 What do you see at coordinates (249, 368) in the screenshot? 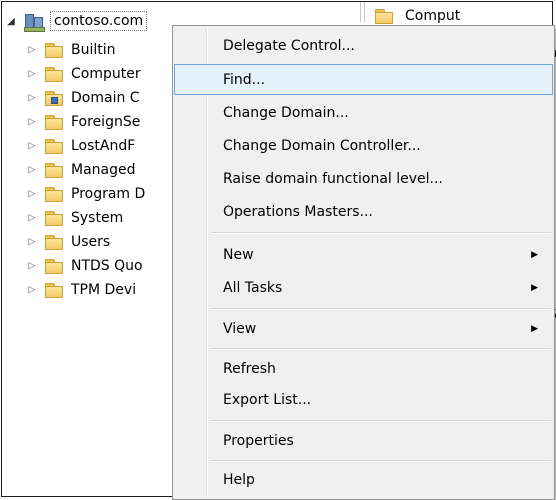
I see `menu-item-label: Refresh` at bounding box center [249, 368].